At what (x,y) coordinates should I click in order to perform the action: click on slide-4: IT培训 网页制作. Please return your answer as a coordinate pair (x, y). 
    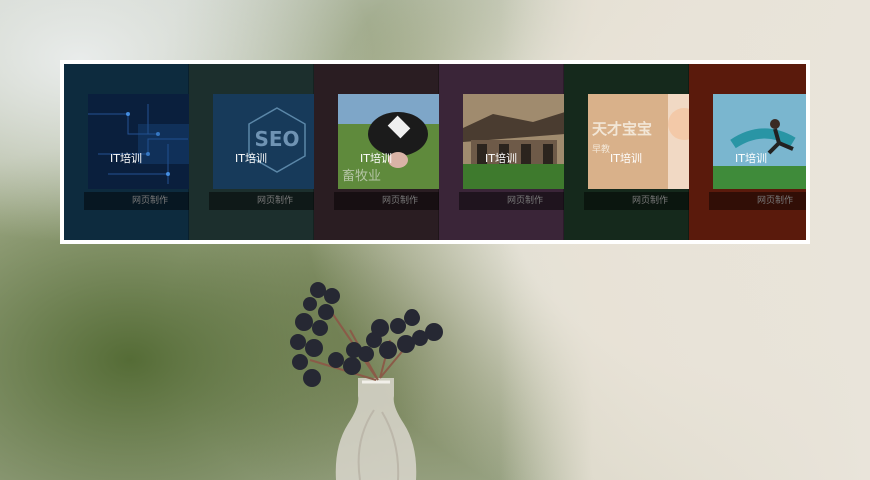
    Looking at the image, I should click on (502, 152).